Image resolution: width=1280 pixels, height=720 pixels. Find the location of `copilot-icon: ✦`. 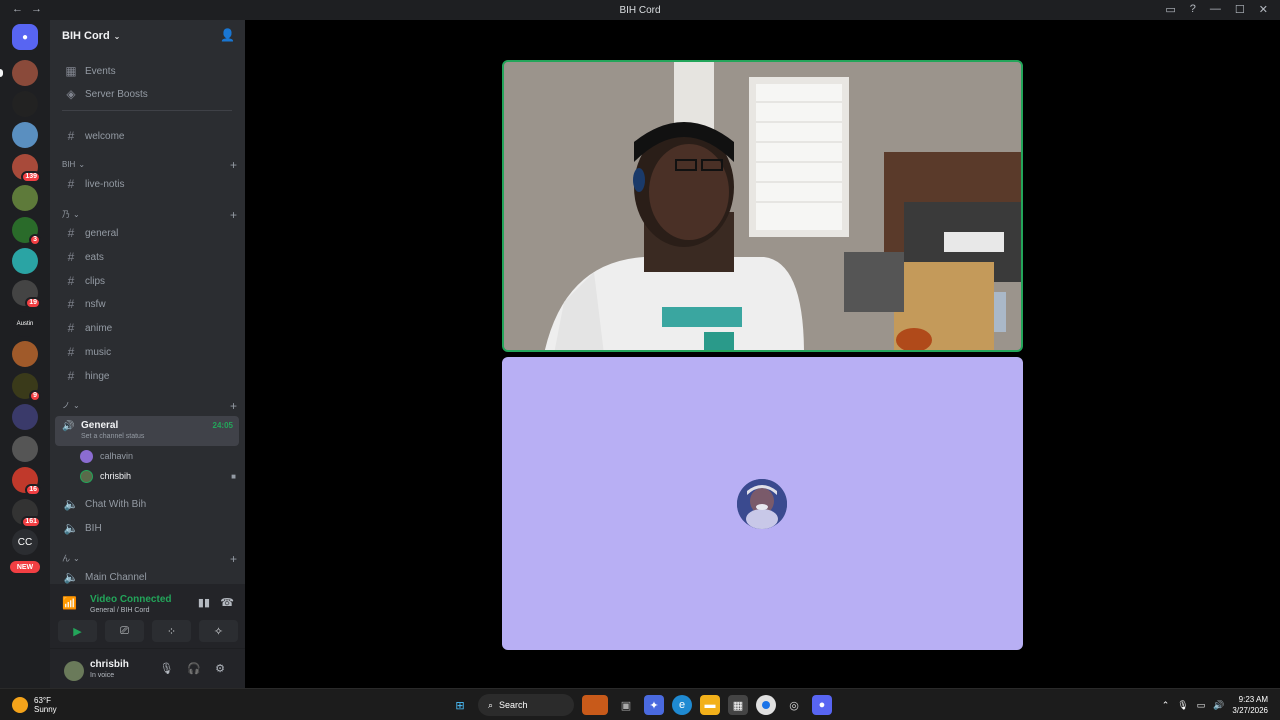

copilot-icon: ✦ is located at coordinates (654, 705).